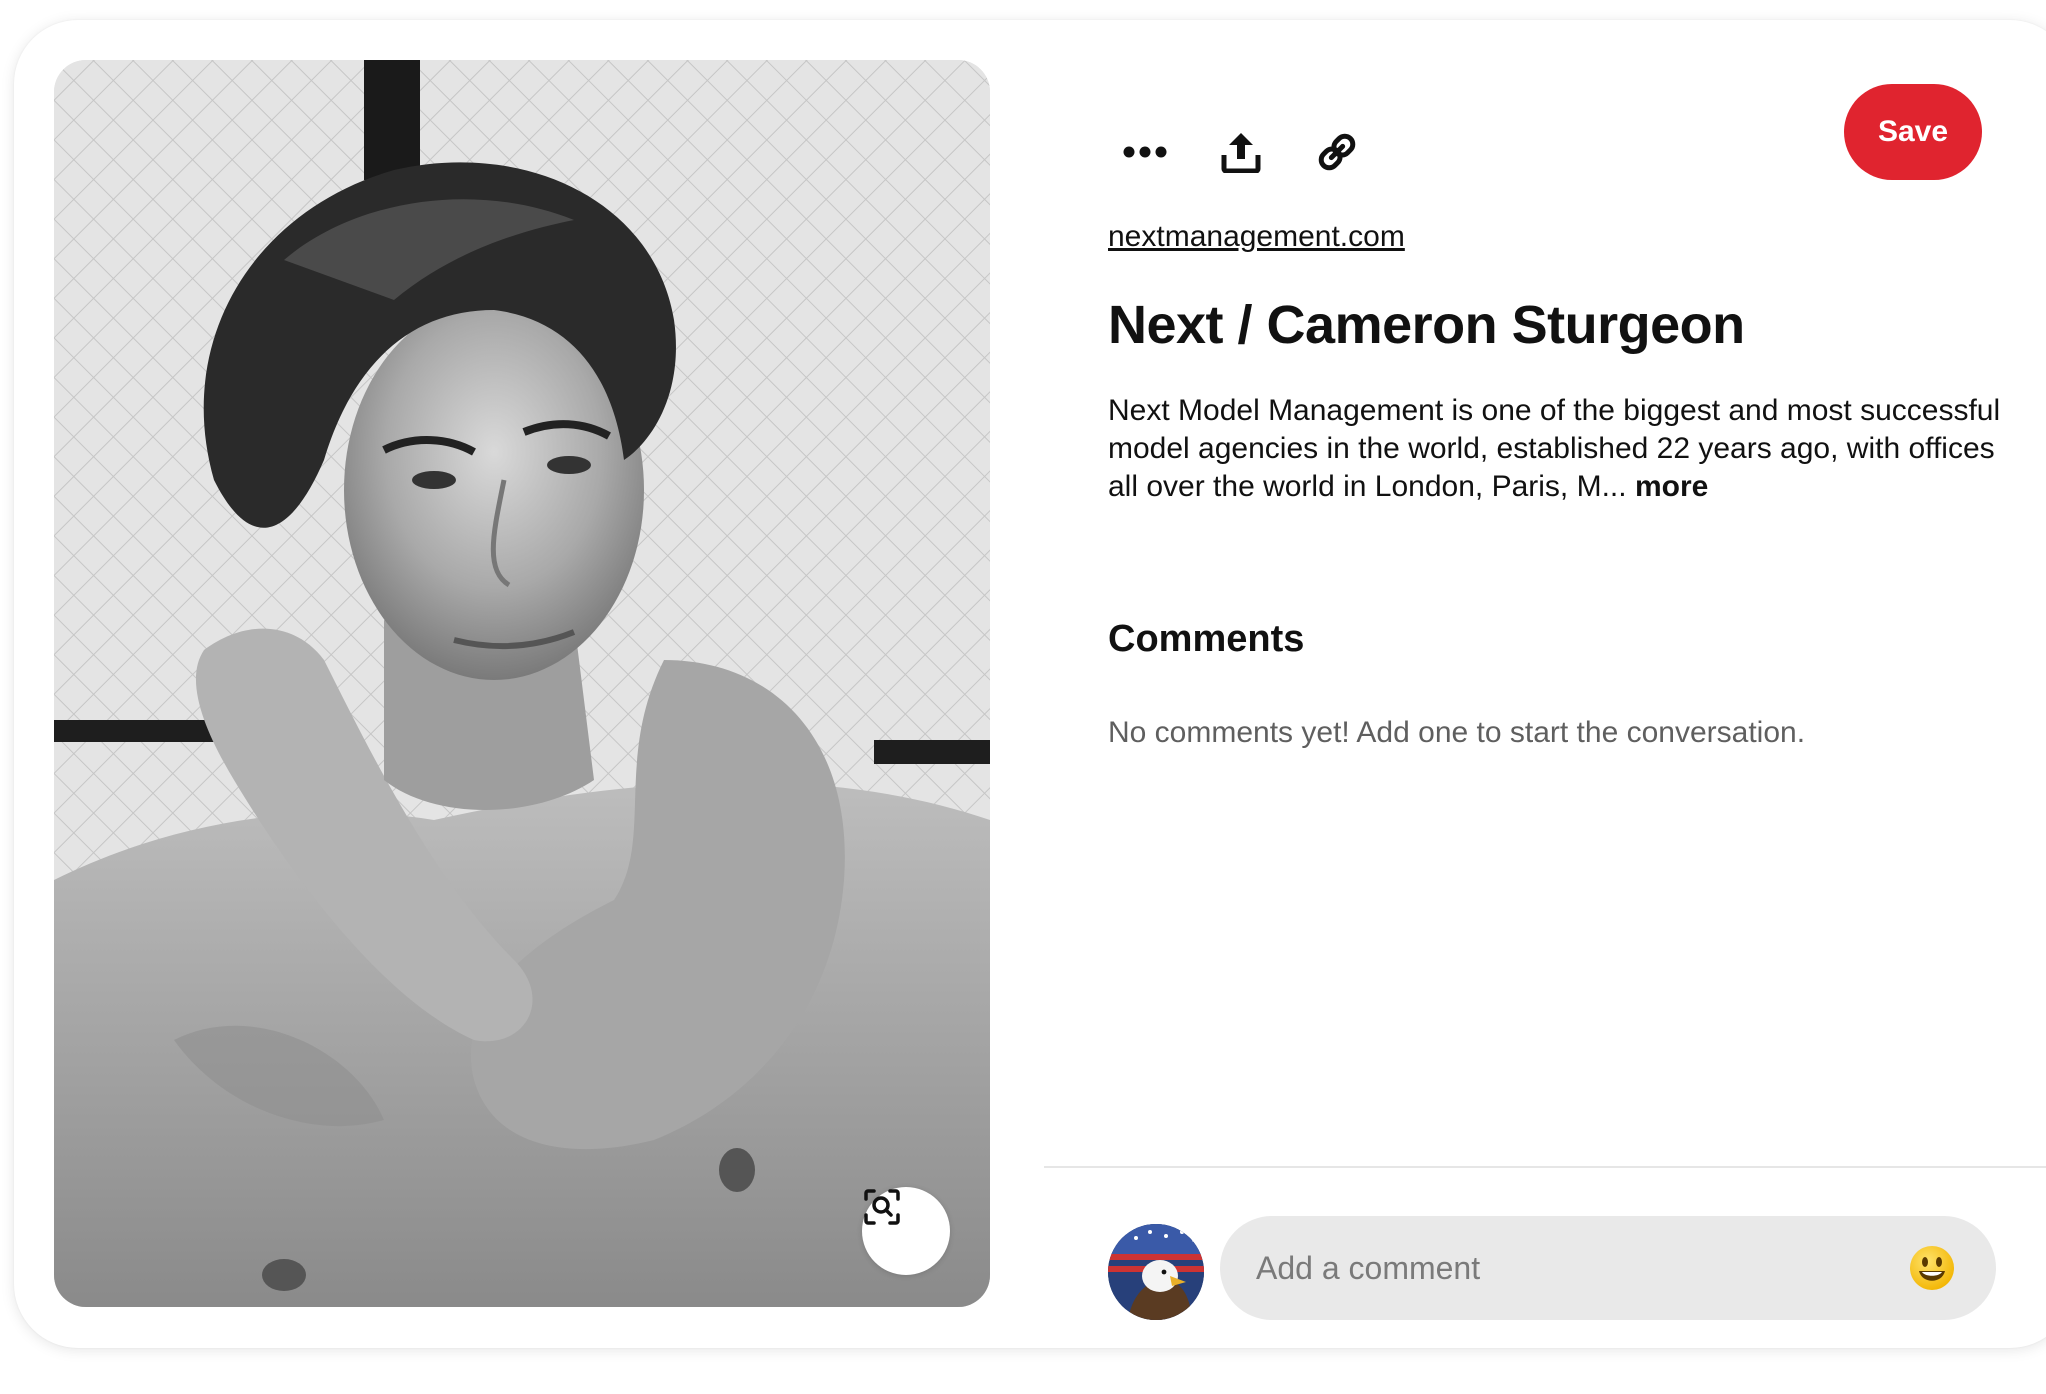 The height and width of the screenshot is (1394, 2046). I want to click on more-options-button, so click(1145, 152).